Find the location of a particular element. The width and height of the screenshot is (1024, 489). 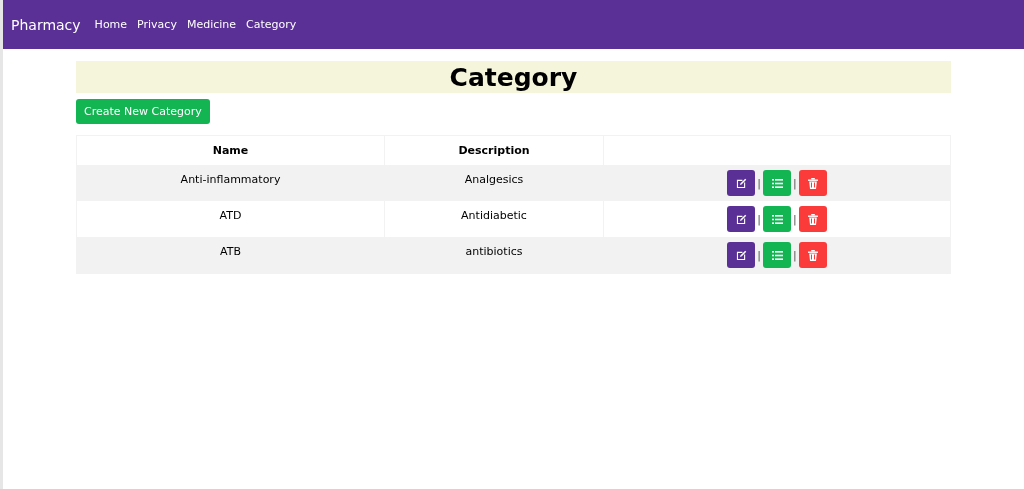

table-cell: antibiotics is located at coordinates (494, 255).